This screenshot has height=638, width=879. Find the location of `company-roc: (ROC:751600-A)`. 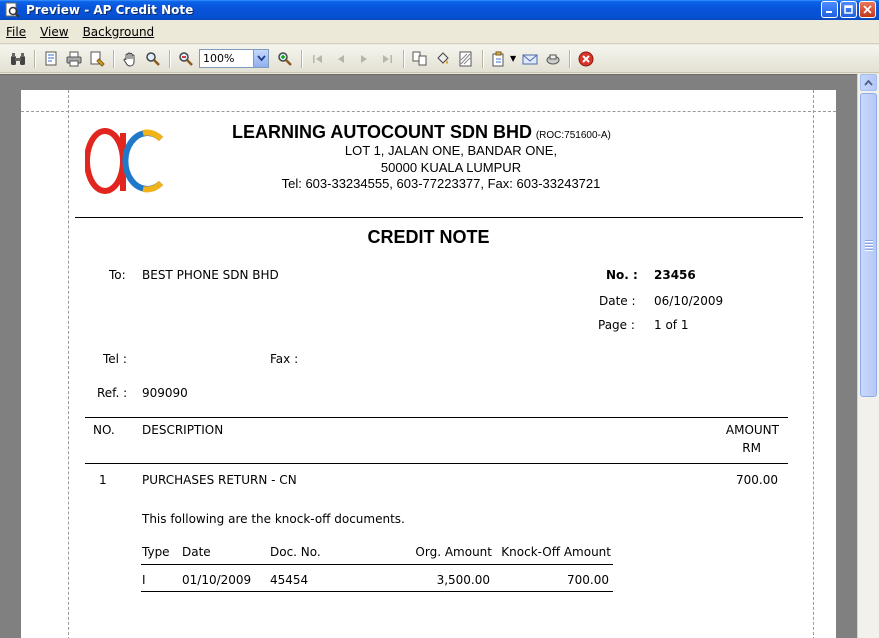

company-roc: (ROC:751600-A) is located at coordinates (573, 135).